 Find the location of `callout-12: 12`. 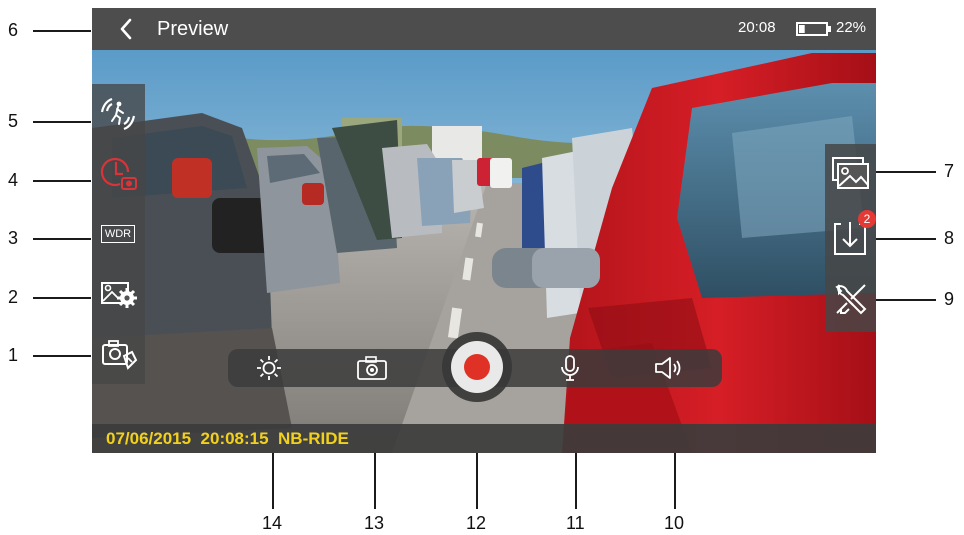

callout-12: 12 is located at coordinates (476, 523).